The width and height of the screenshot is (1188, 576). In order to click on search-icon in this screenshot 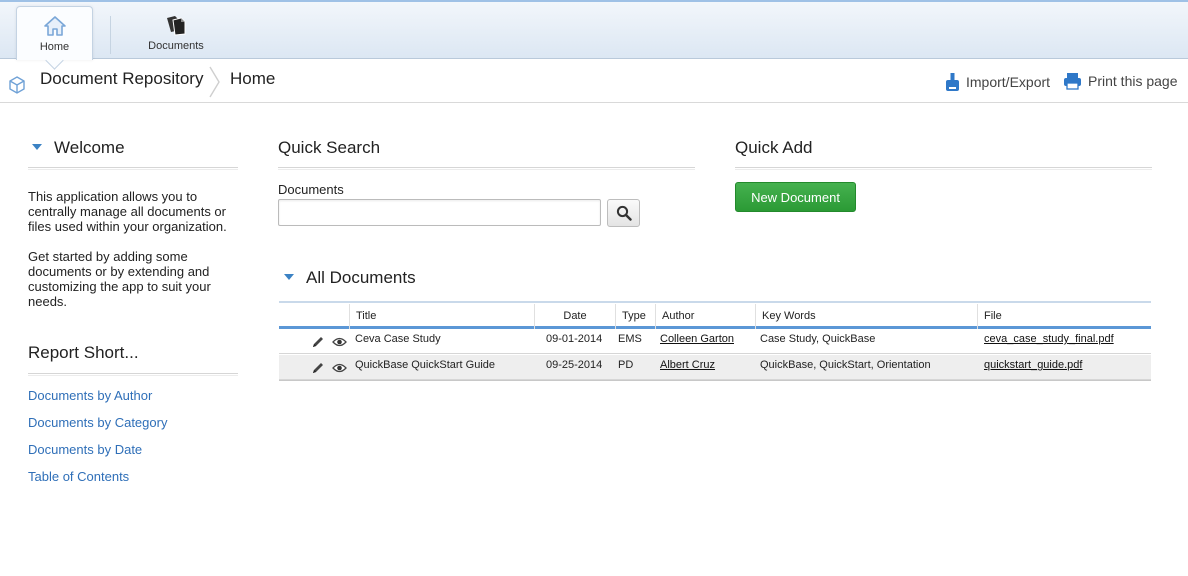, I will do `click(624, 213)`.